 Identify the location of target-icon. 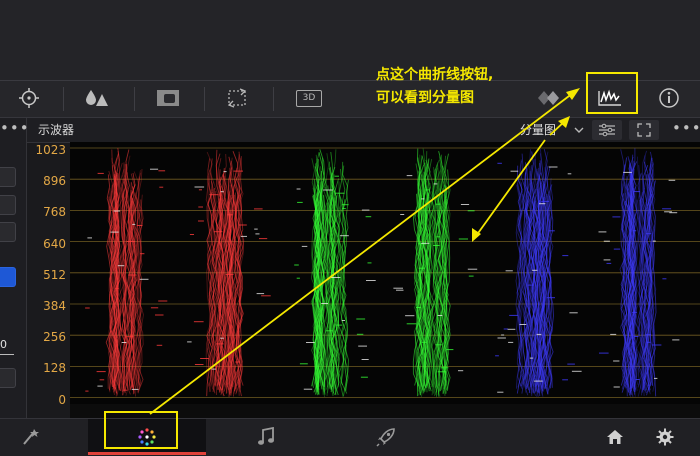
(29, 98).